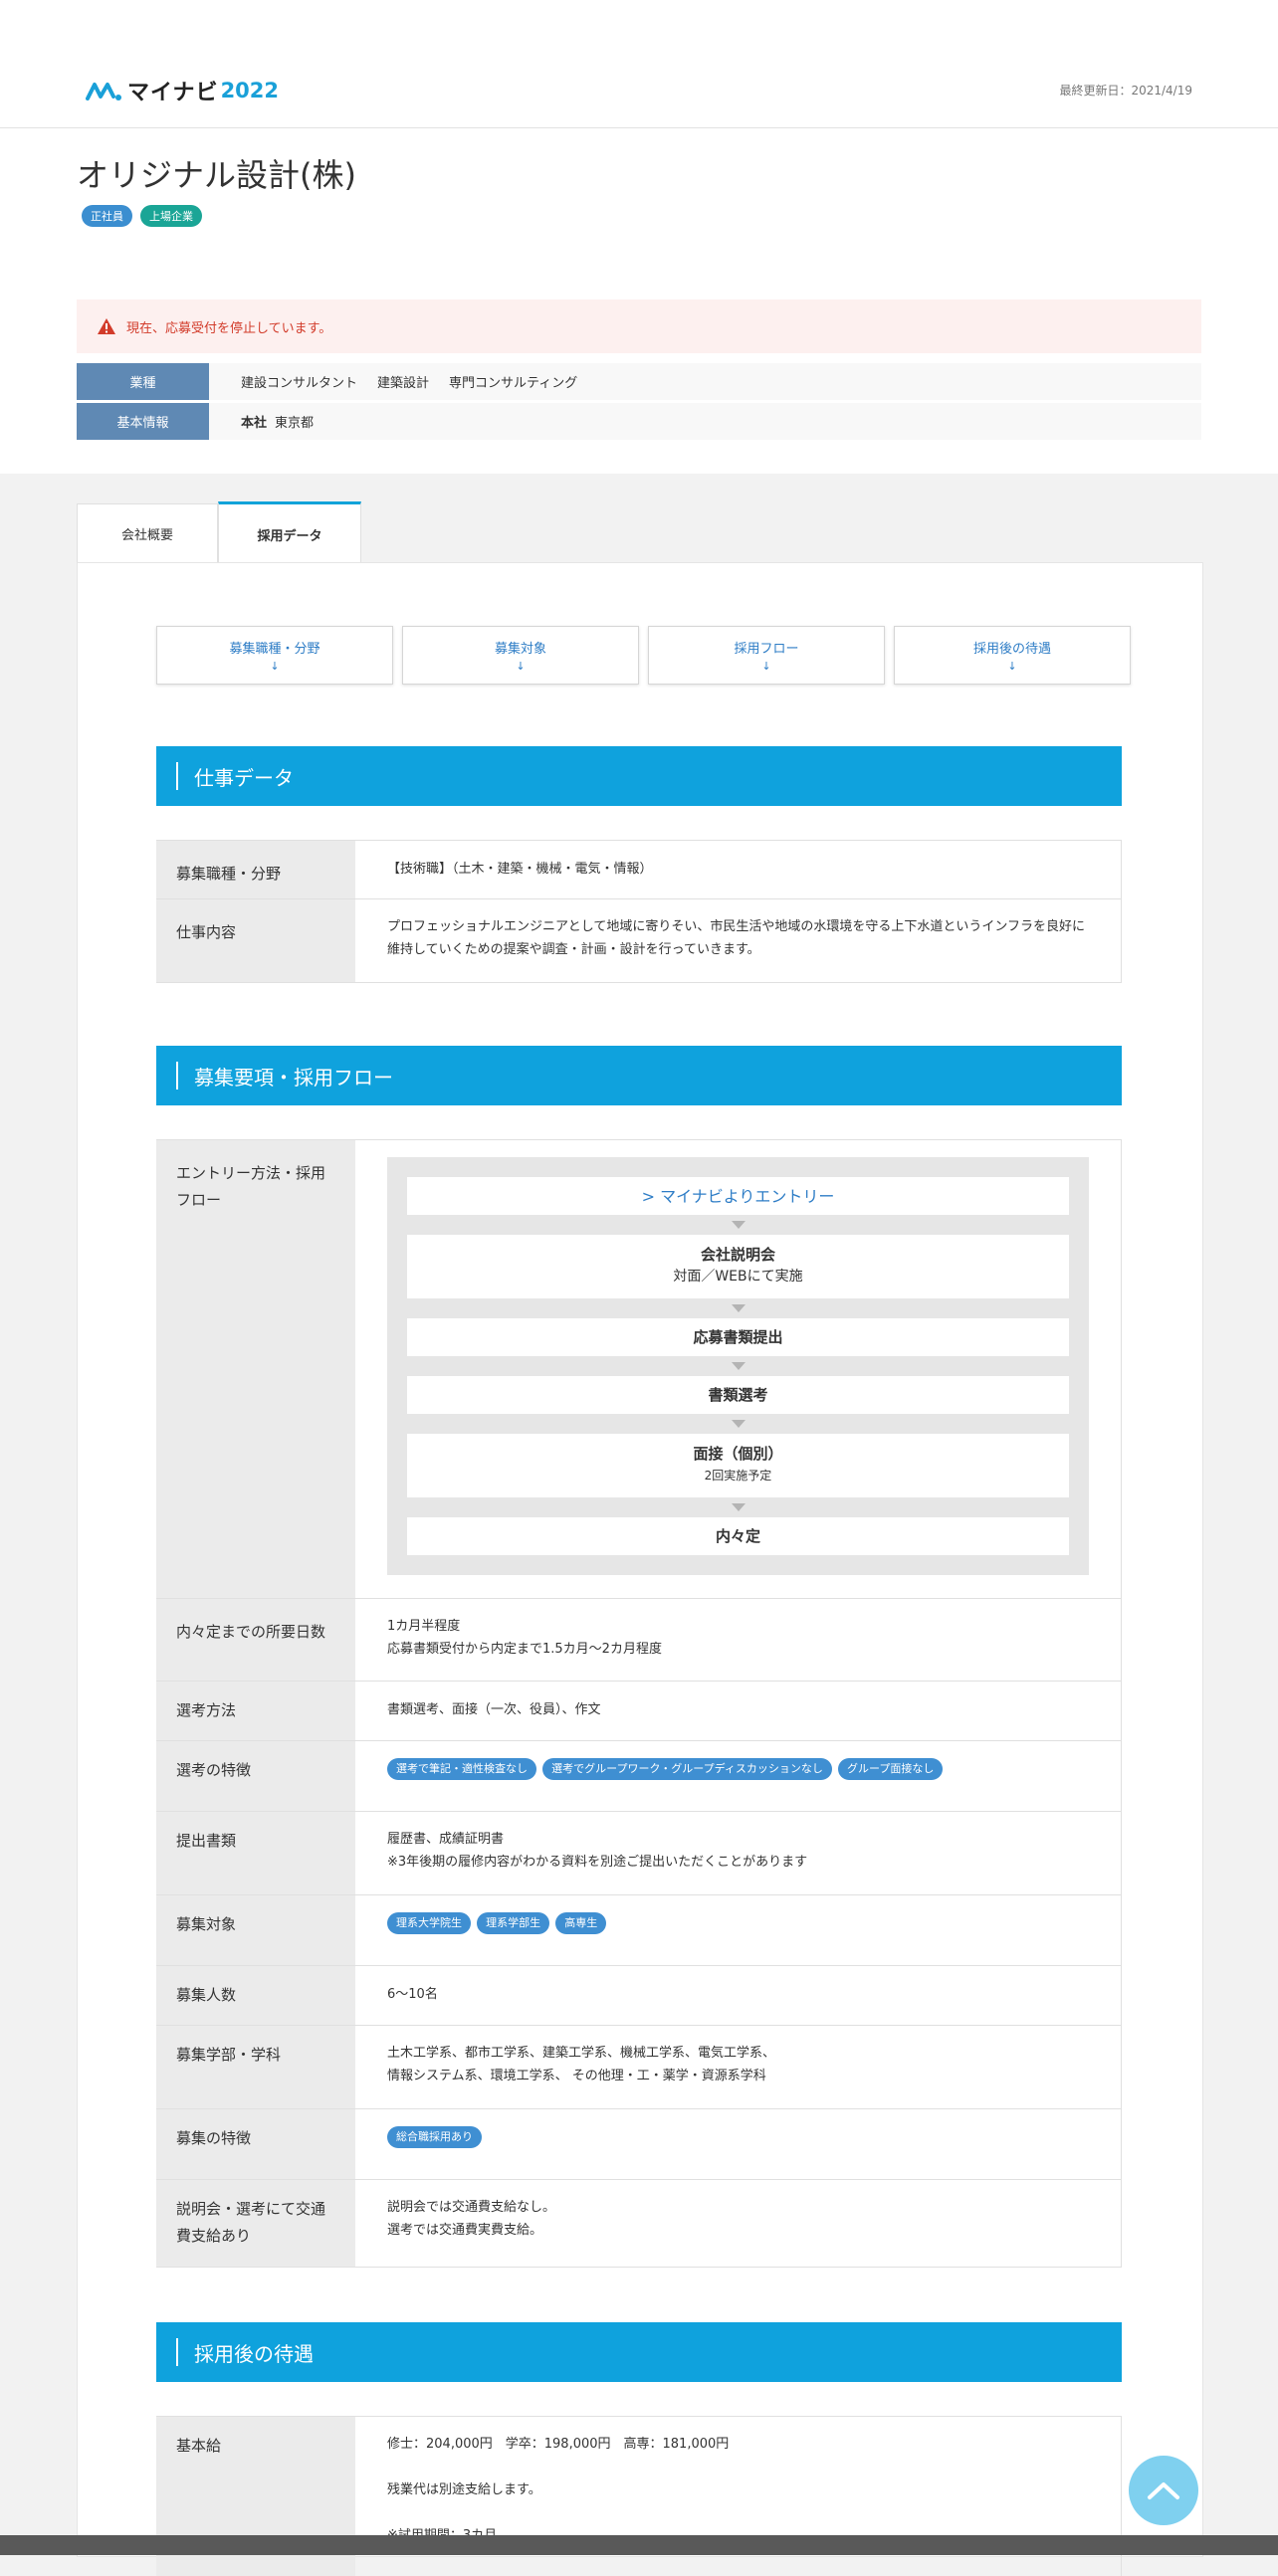 The width and height of the screenshot is (1278, 2576). Describe the element at coordinates (256, 2144) in the screenshot. I see `row-label: 募集の特徴` at that location.